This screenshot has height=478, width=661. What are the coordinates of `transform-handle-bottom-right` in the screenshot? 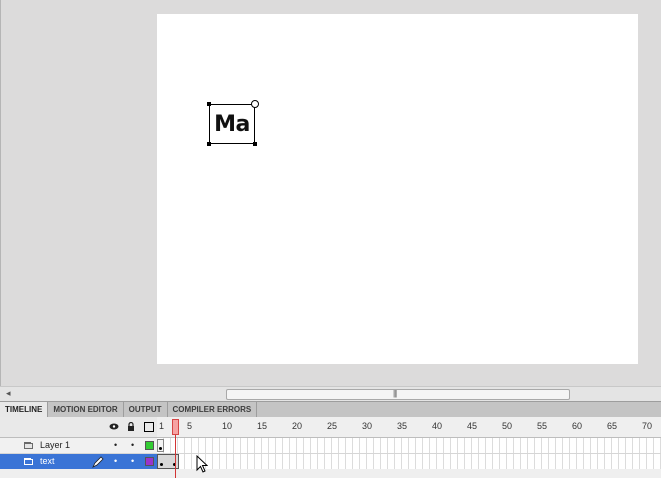 It's located at (255, 144).